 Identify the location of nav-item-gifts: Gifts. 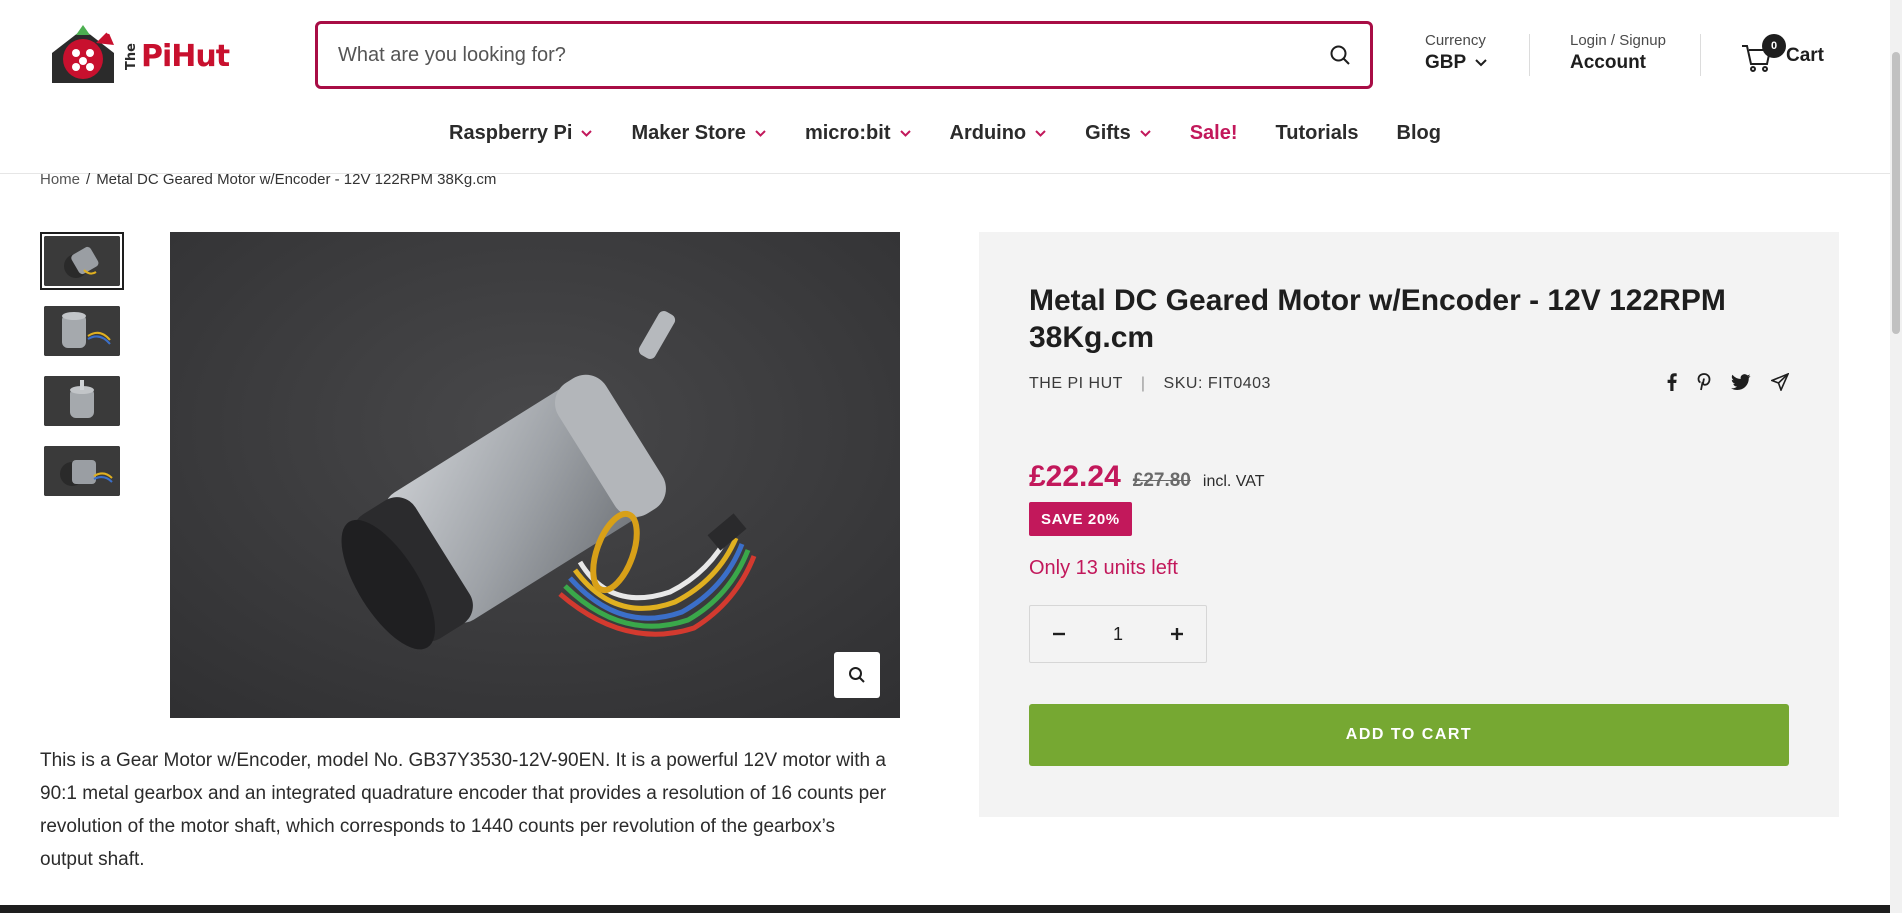
(1118, 133).